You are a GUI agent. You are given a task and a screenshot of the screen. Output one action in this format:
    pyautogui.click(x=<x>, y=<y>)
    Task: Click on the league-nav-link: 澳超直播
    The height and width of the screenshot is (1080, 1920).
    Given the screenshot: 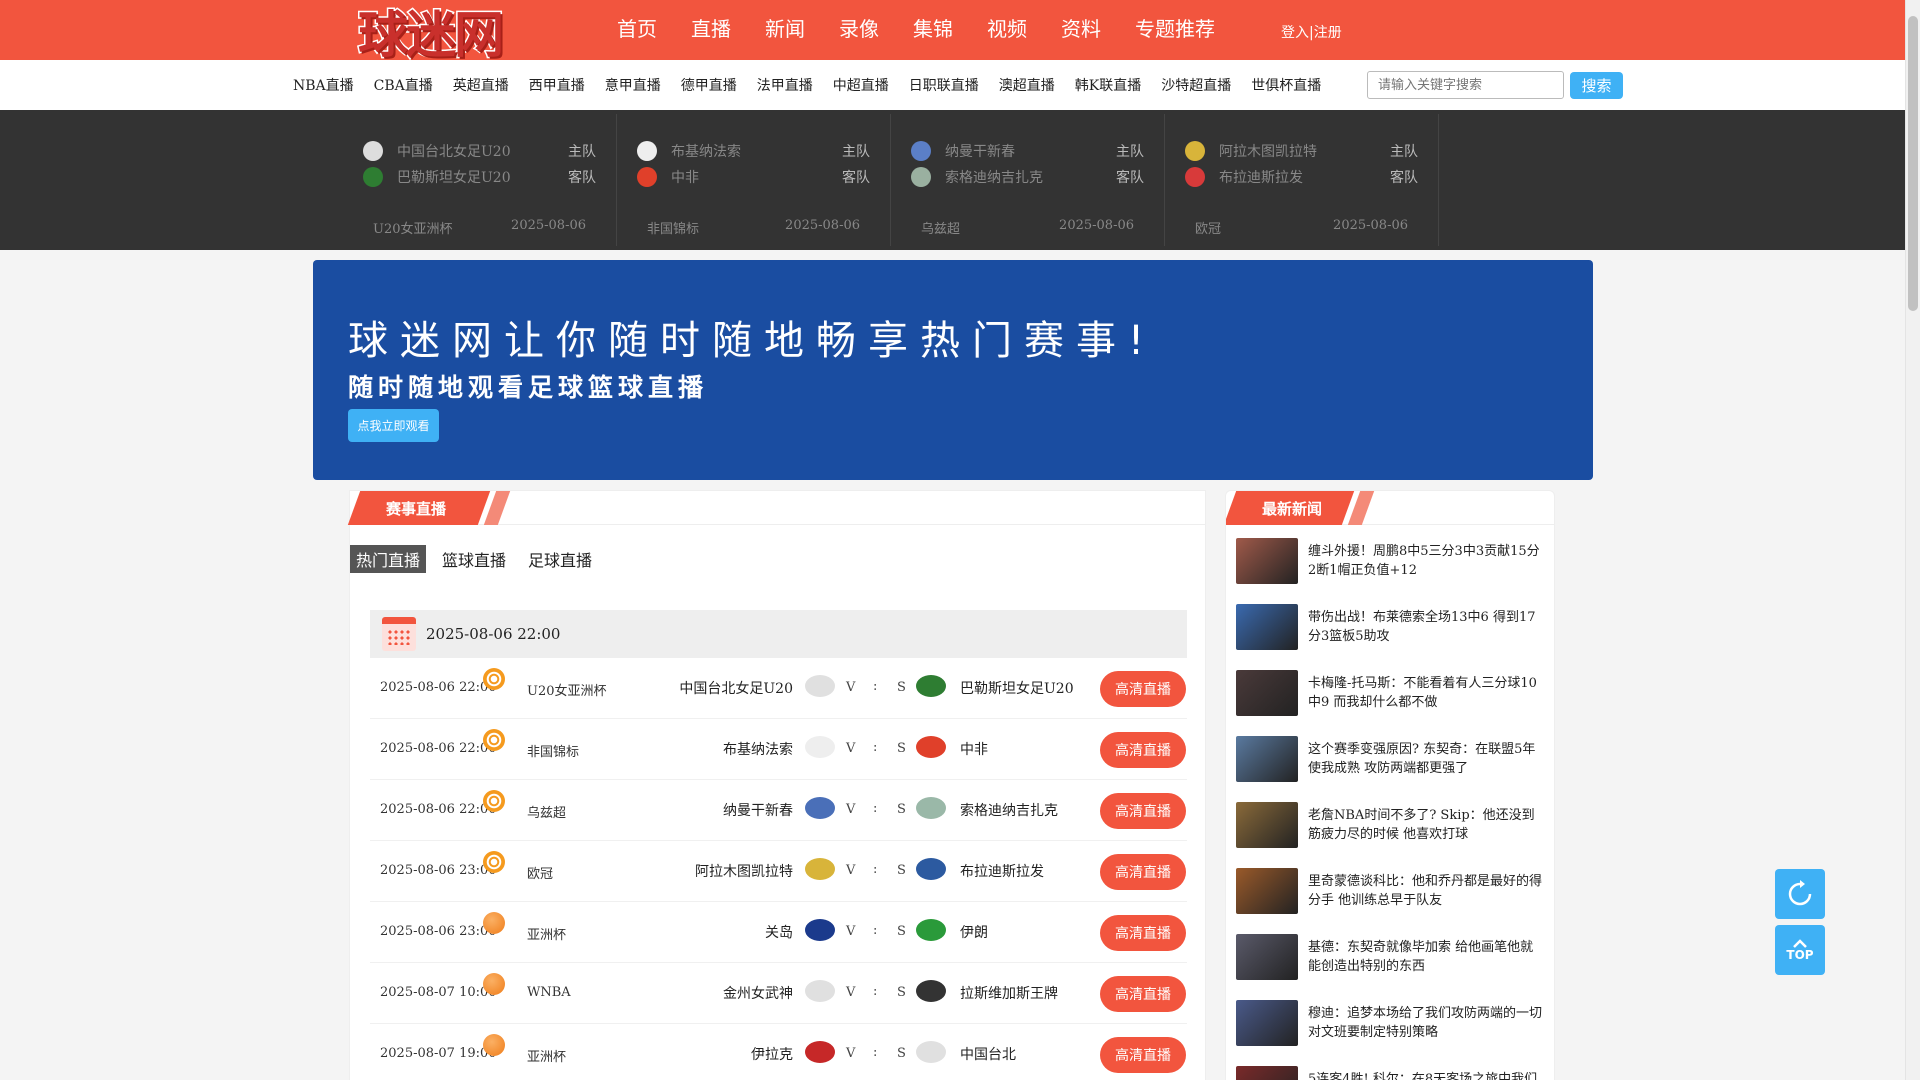 What is the action you would take?
    pyautogui.click(x=1027, y=85)
    